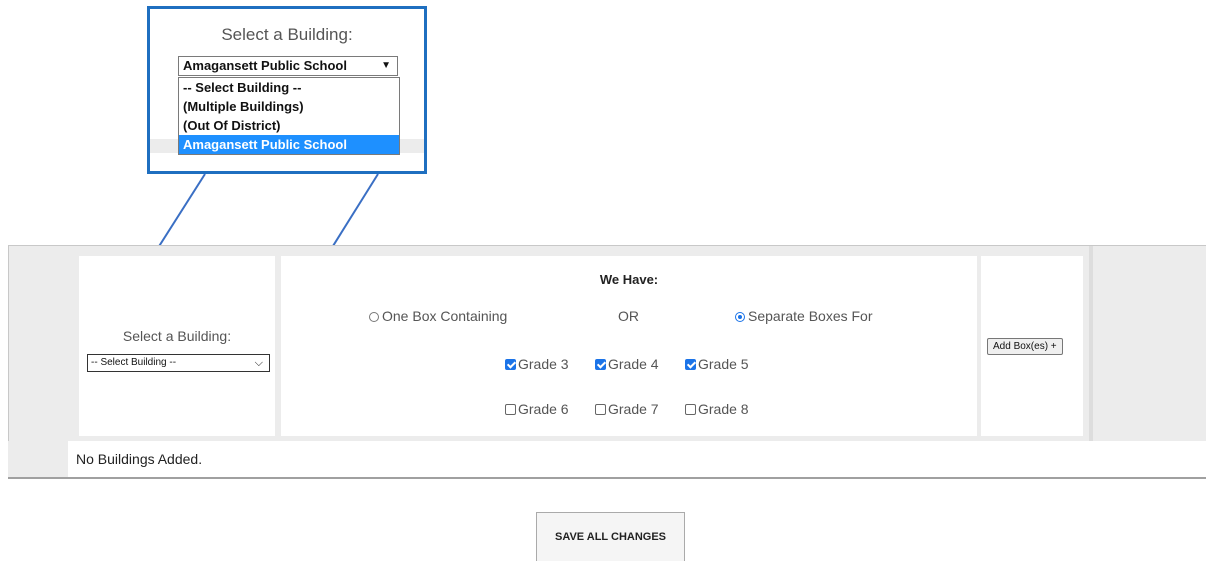 Image resolution: width=1206 pixels, height=562 pixels. What do you see at coordinates (289, 144) in the screenshot?
I see `option-amagansett-public-school: Amagansett Public School` at bounding box center [289, 144].